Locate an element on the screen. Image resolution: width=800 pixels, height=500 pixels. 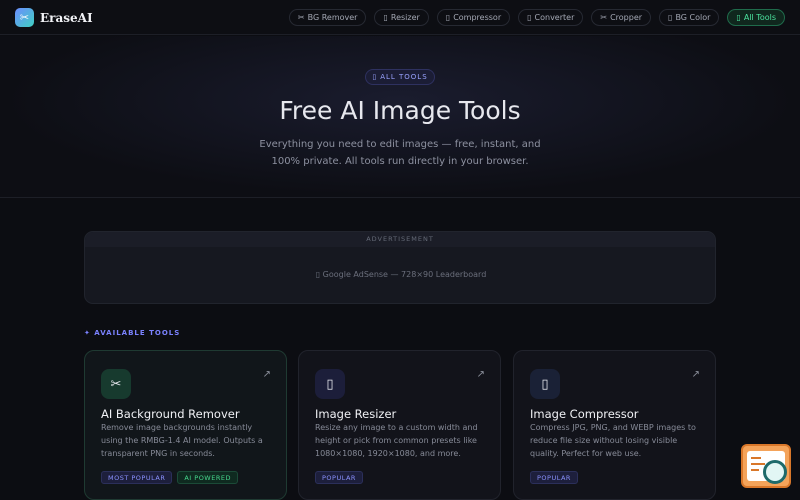
hero-badge-label: ALL TOOLS is located at coordinates (404, 77).